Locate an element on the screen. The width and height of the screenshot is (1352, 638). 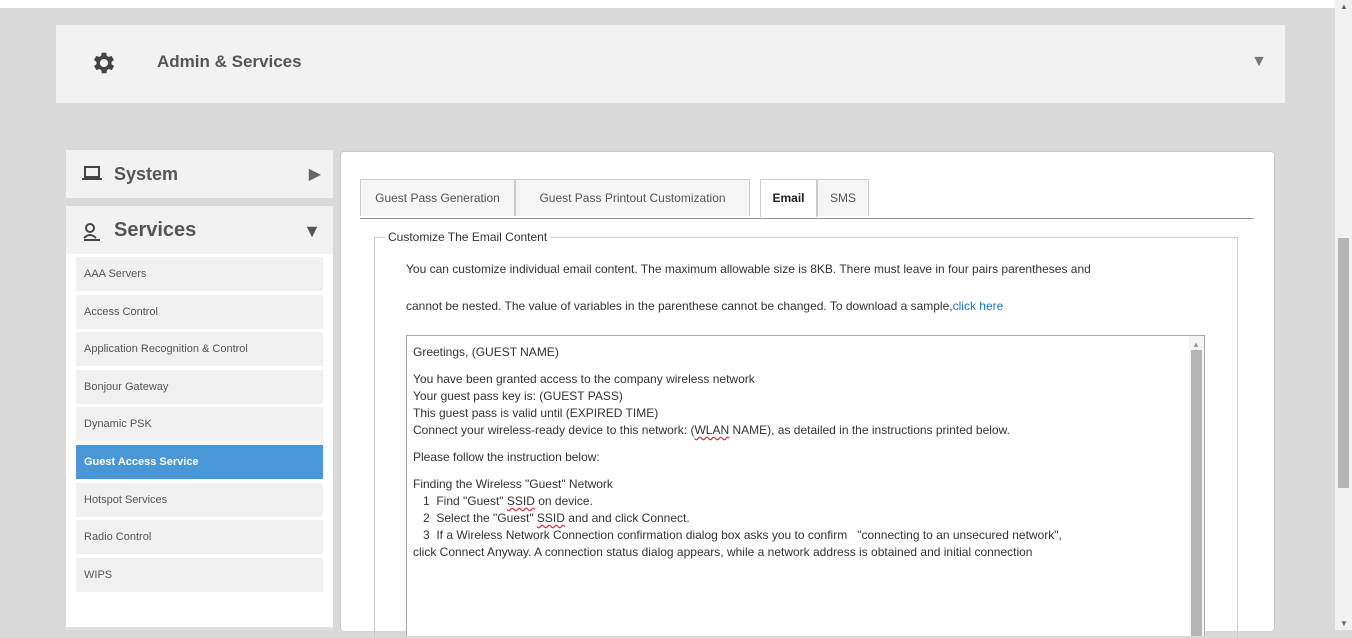
sidebar-item-bonjour-gateway: Bonjour Gateway is located at coordinates (199, 386).